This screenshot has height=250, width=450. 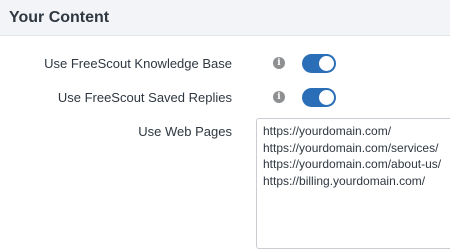 I want to click on section-header: Your Content, so click(x=225, y=18).